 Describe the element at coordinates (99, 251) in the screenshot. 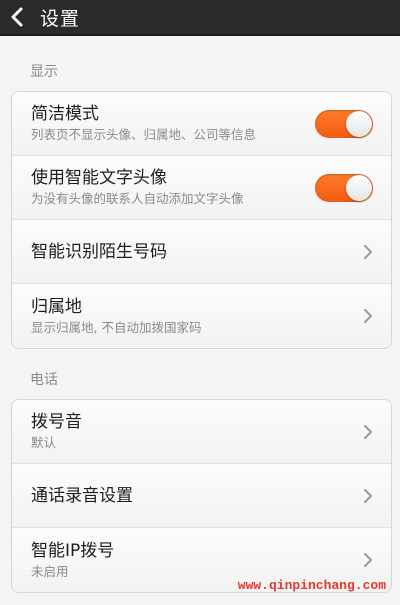

I see `row-title: 智能识别陌生号码` at that location.